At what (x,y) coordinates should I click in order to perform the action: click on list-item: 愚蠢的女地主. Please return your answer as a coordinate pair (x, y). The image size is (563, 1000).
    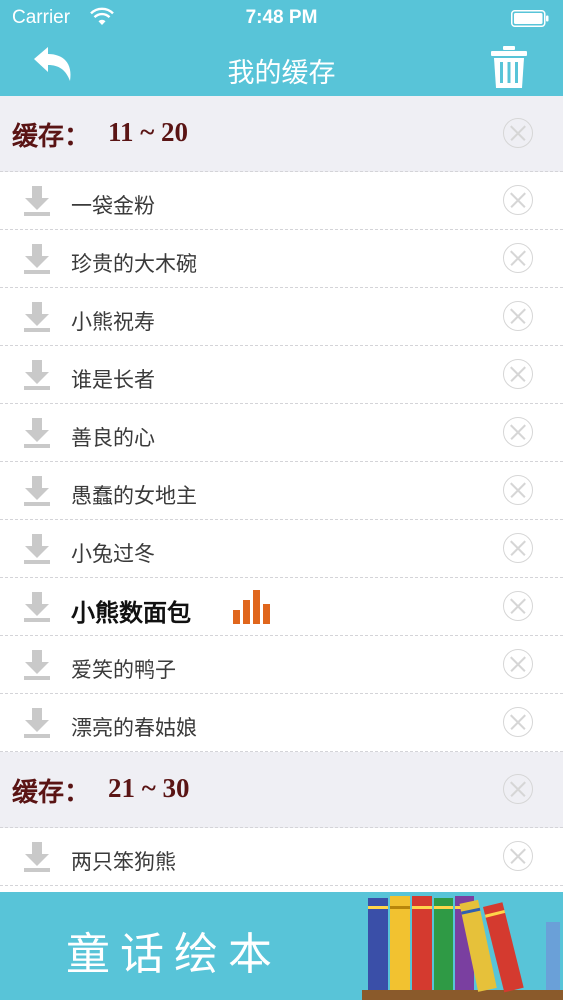
    Looking at the image, I should click on (281, 491).